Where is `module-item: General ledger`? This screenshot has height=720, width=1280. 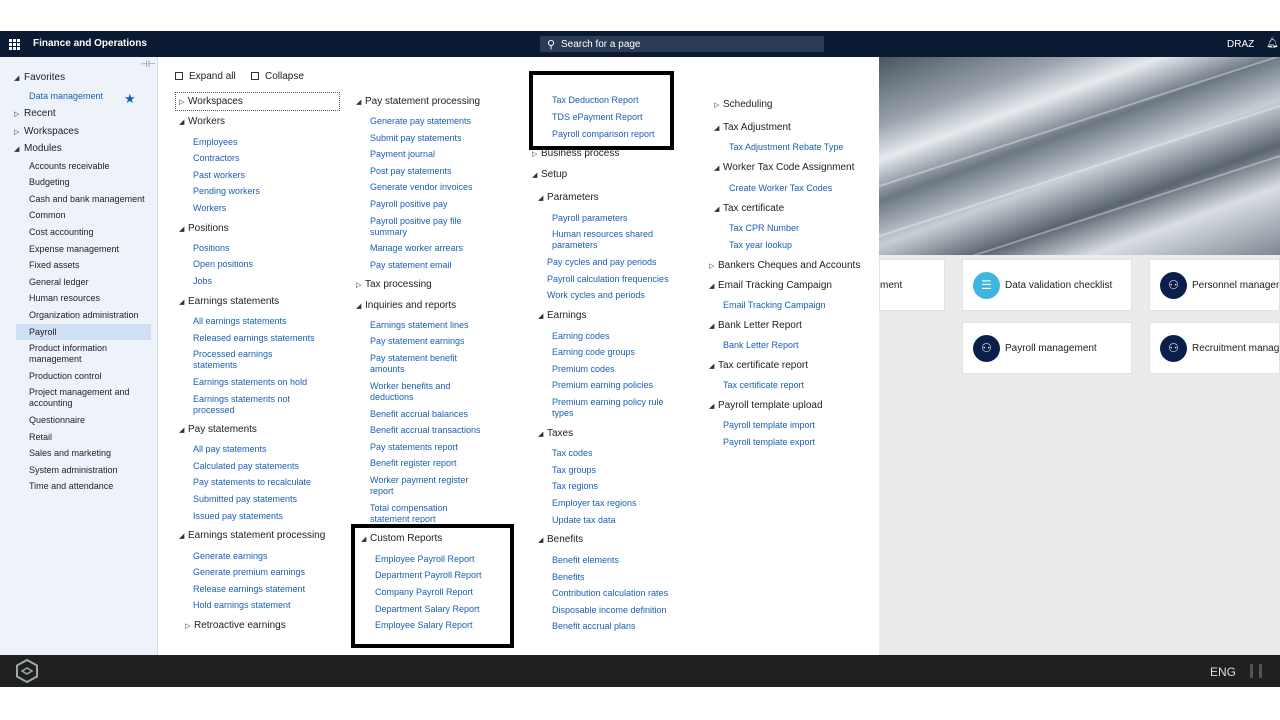
module-item: General ledger is located at coordinates (89, 282).